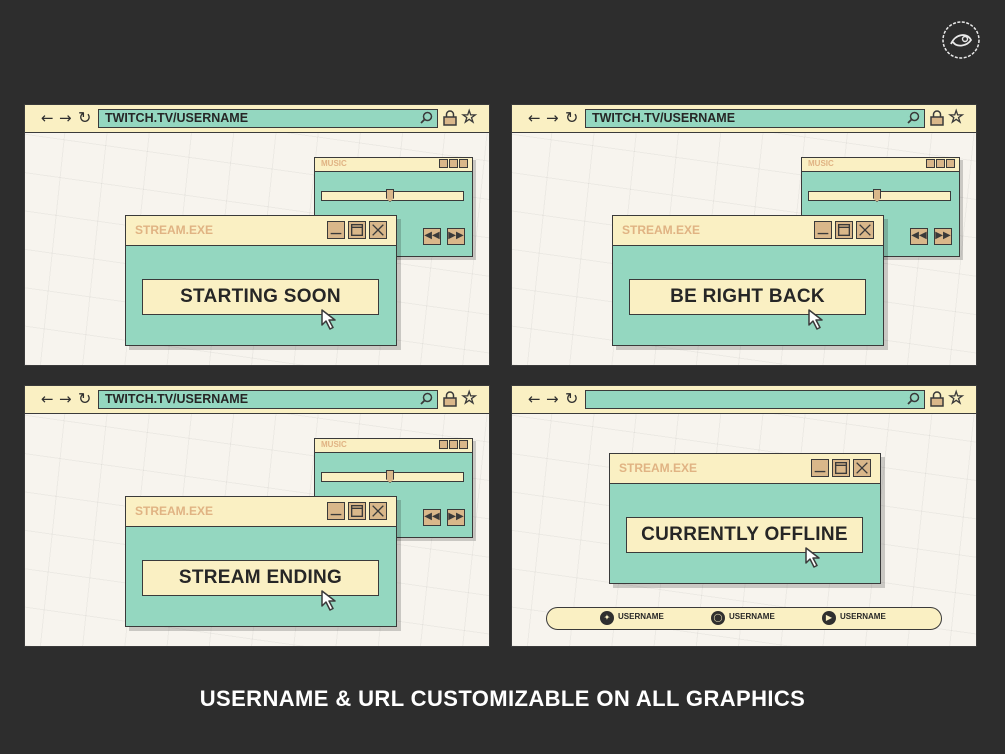  What do you see at coordinates (607, 618) in the screenshot?
I see `twitter-icon: ✦` at bounding box center [607, 618].